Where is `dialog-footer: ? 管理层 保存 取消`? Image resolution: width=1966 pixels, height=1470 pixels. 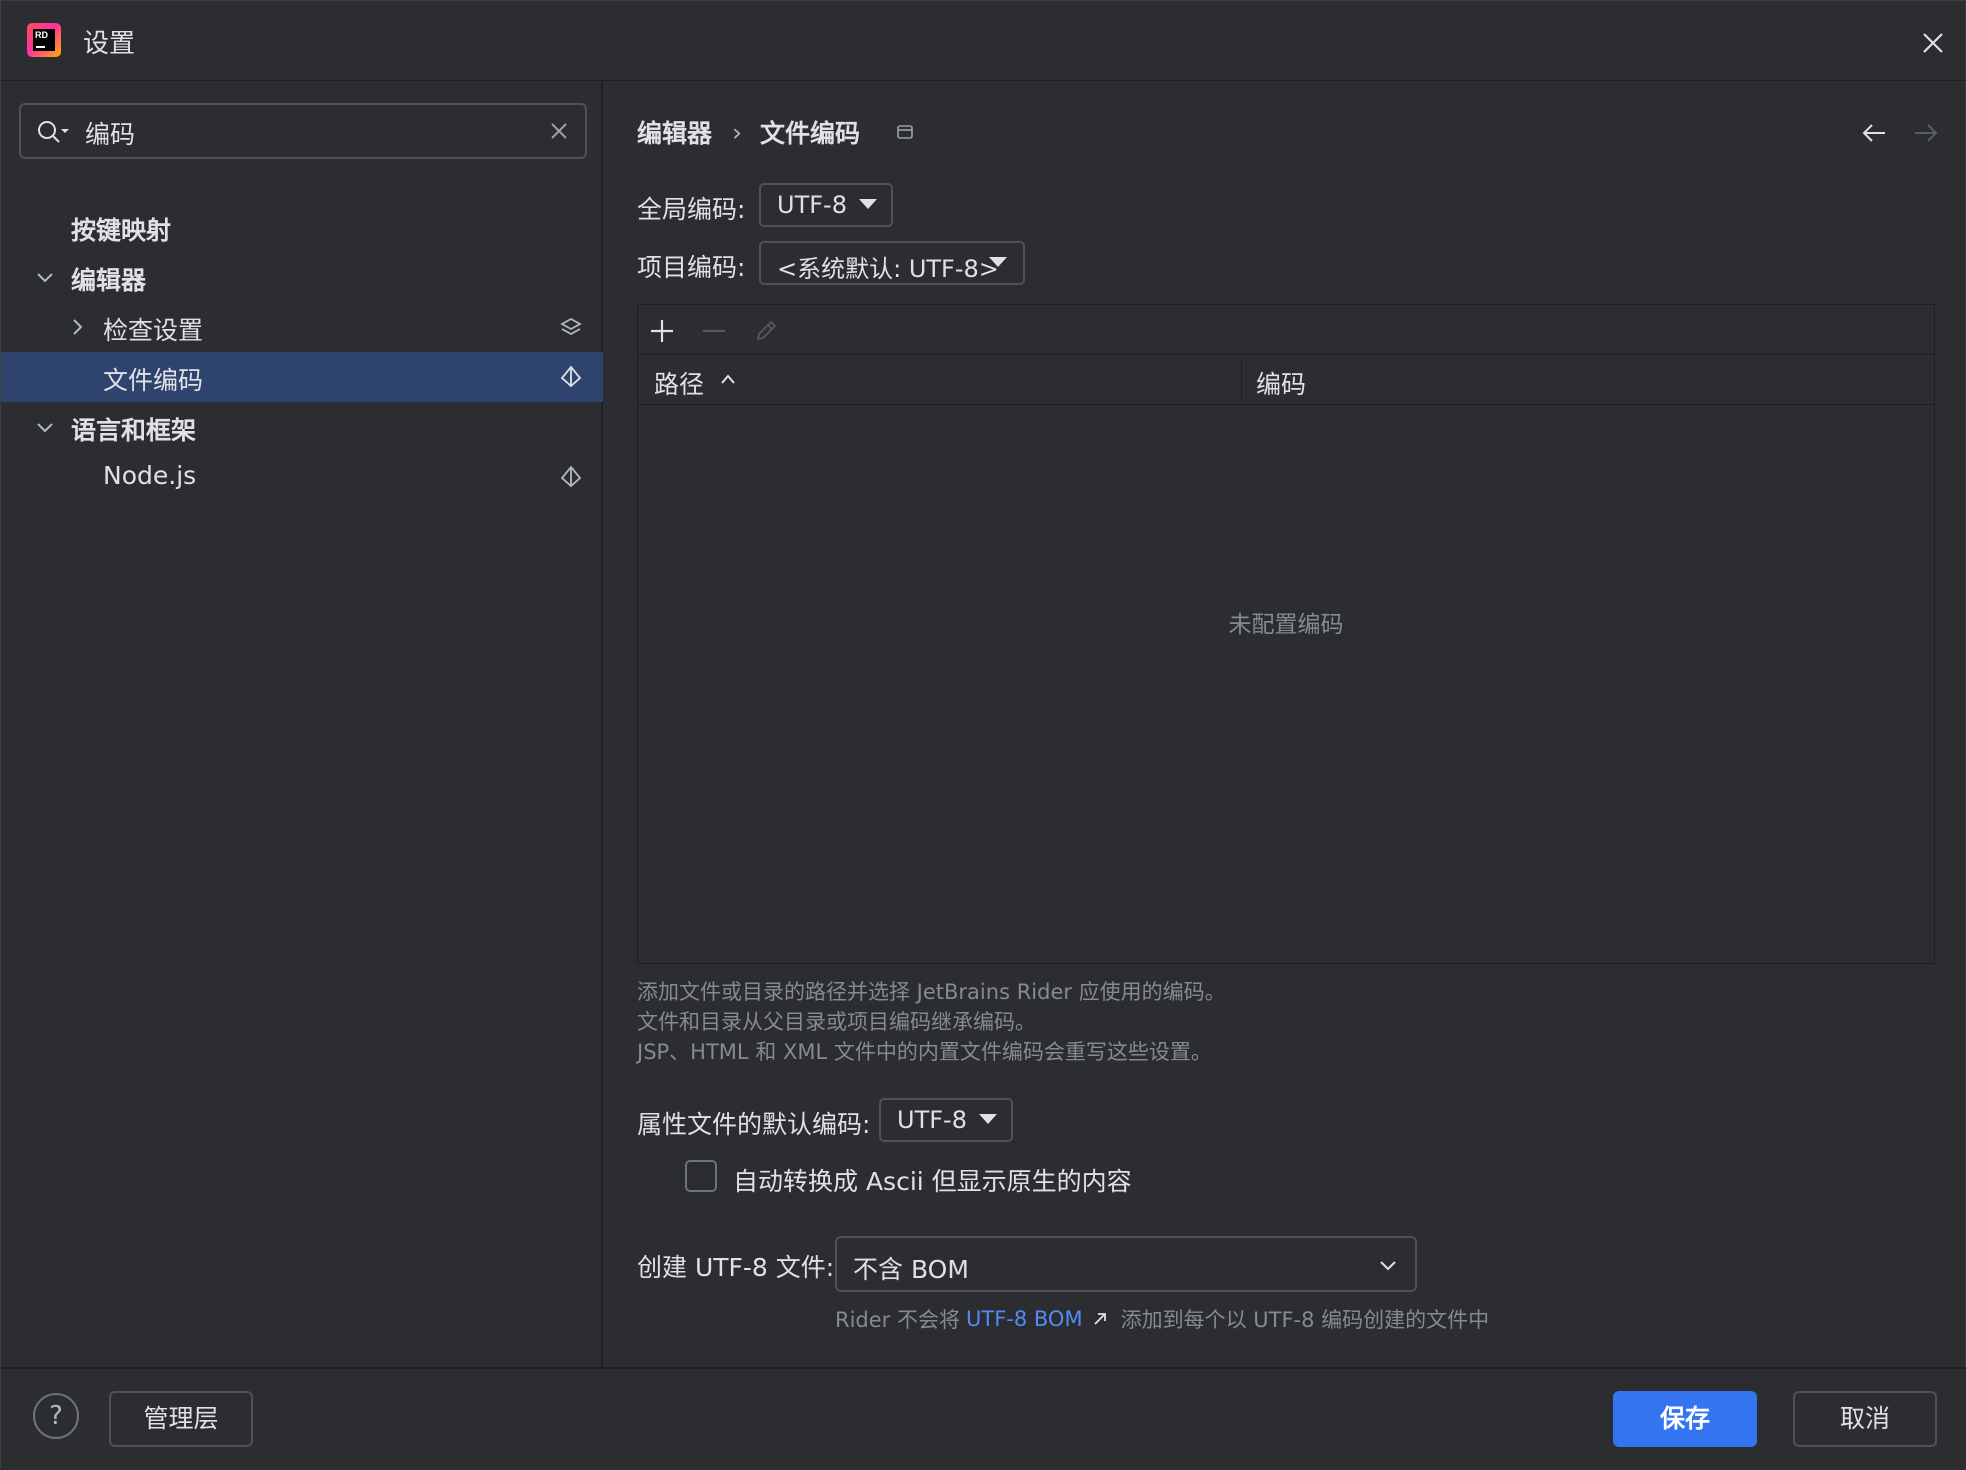
dialog-footer: ? 管理层 保存 取消 is located at coordinates (983, 1418).